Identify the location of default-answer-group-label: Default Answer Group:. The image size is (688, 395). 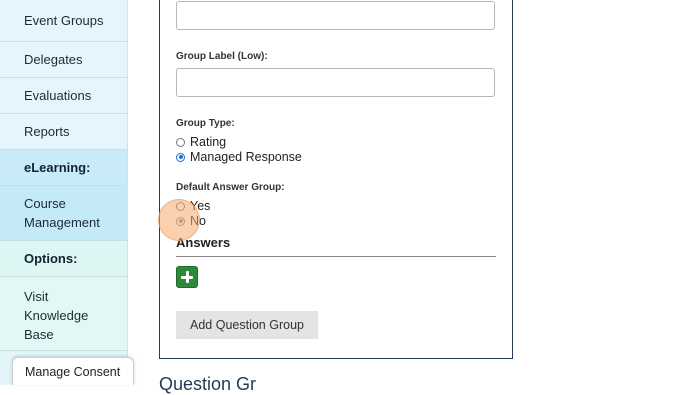
(230, 187).